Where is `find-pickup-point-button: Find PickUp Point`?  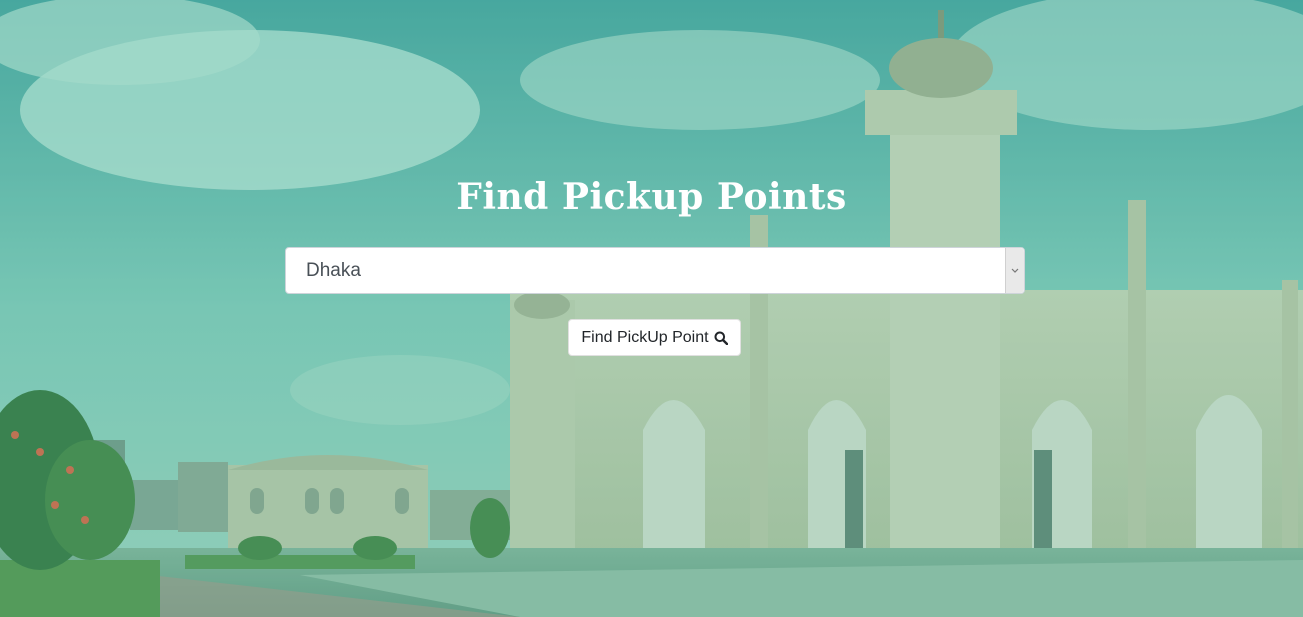 find-pickup-point-button: Find PickUp Point is located at coordinates (654, 337).